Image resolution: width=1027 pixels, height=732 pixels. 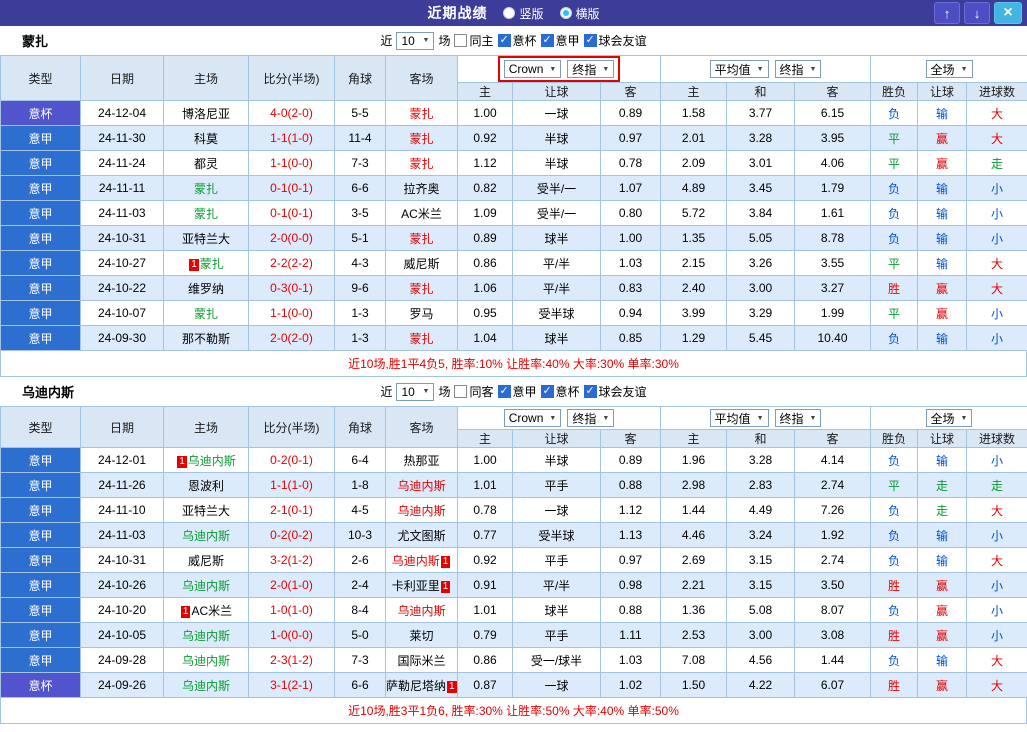 I want to click on home-team-name: 蒙扎, so click(x=211, y=263).